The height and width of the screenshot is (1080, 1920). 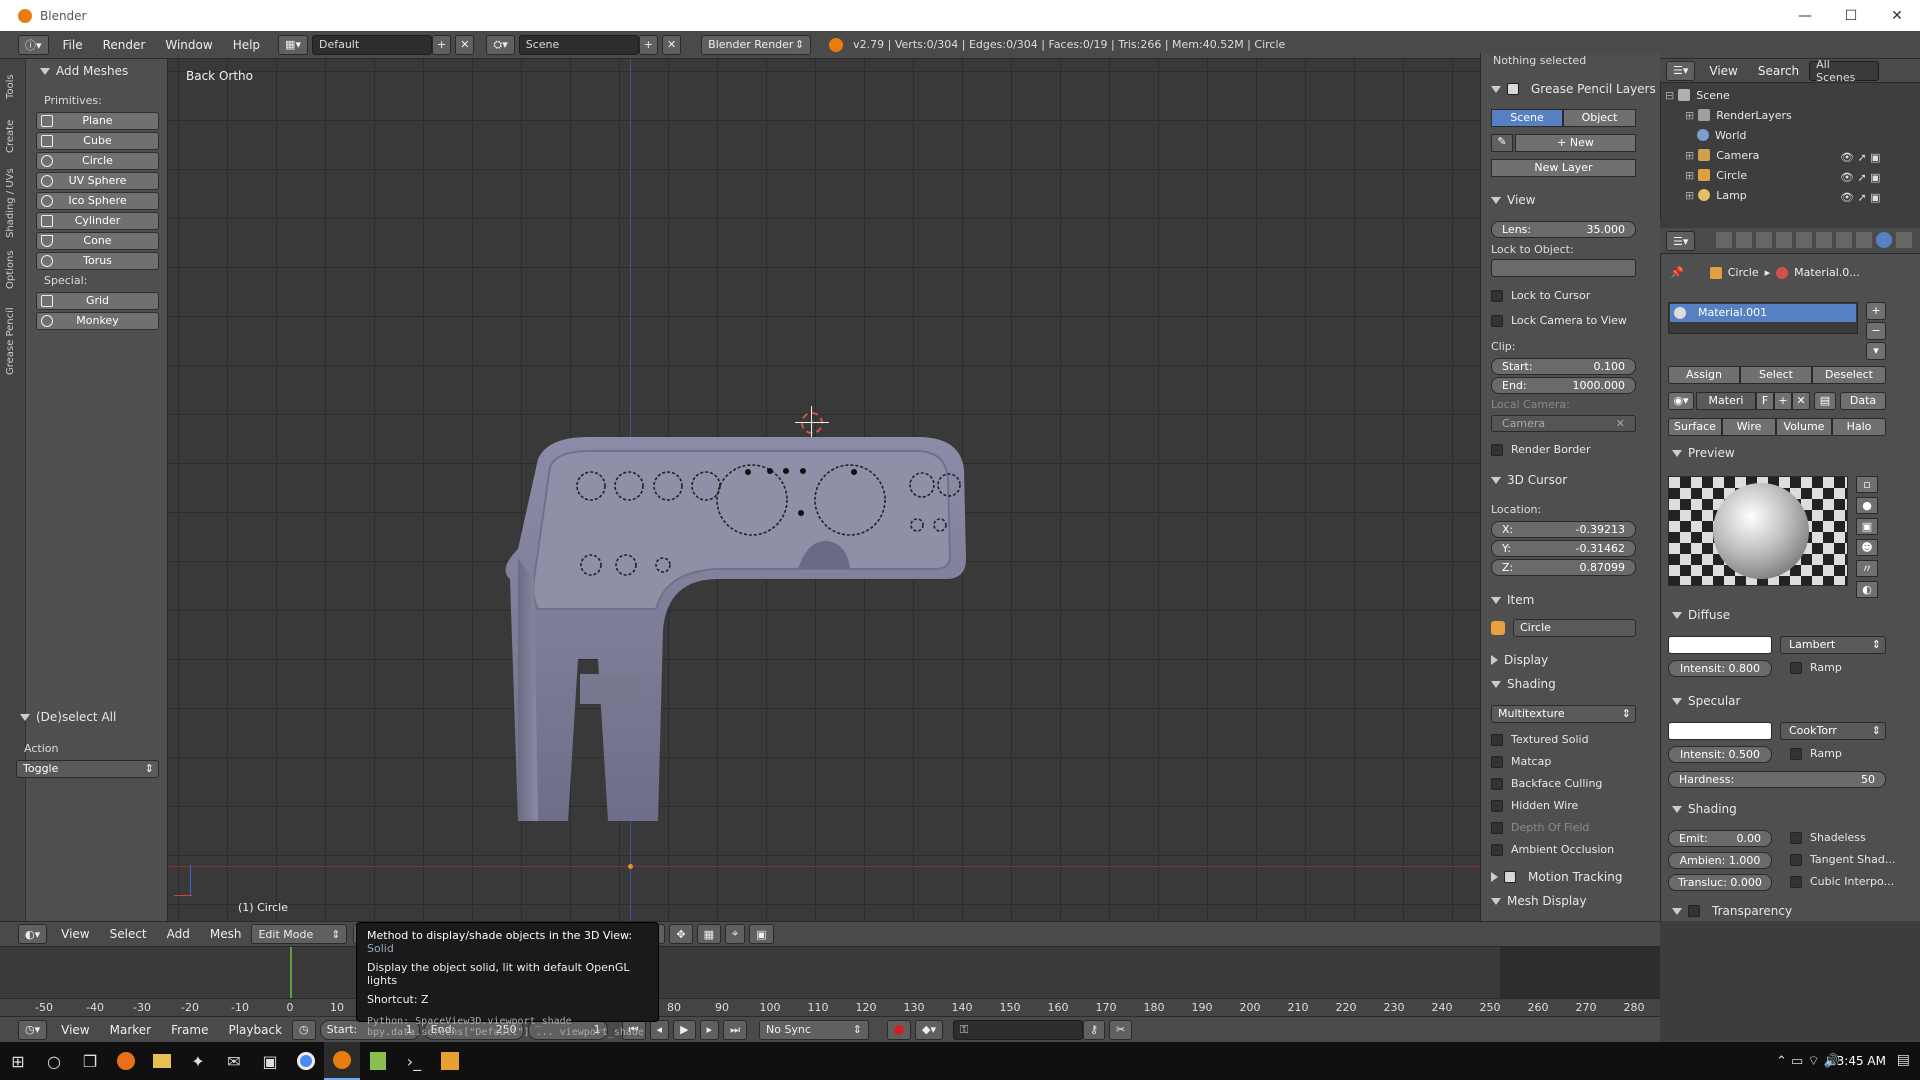 What do you see at coordinates (928, 1029) in the screenshot?
I see `keying-set-icon: ◆▾` at bounding box center [928, 1029].